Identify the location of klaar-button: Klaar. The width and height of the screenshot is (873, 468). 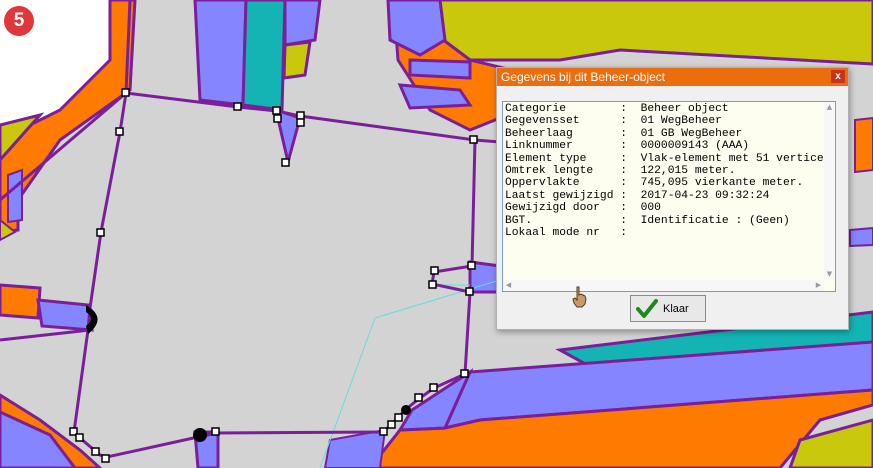
(668, 308).